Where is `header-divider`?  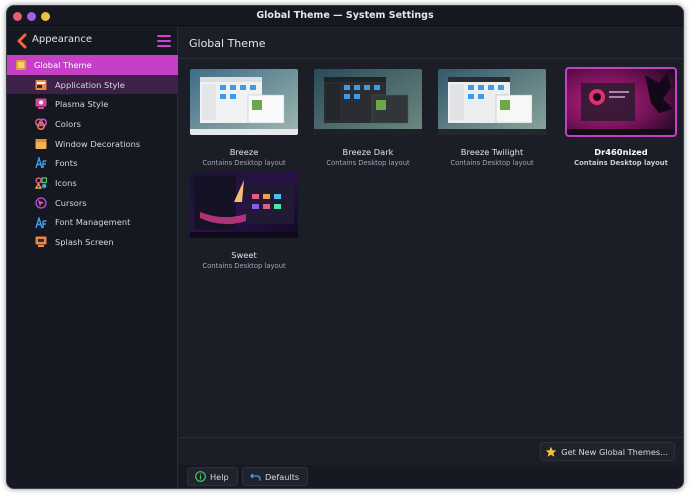 header-divider is located at coordinates (431, 58).